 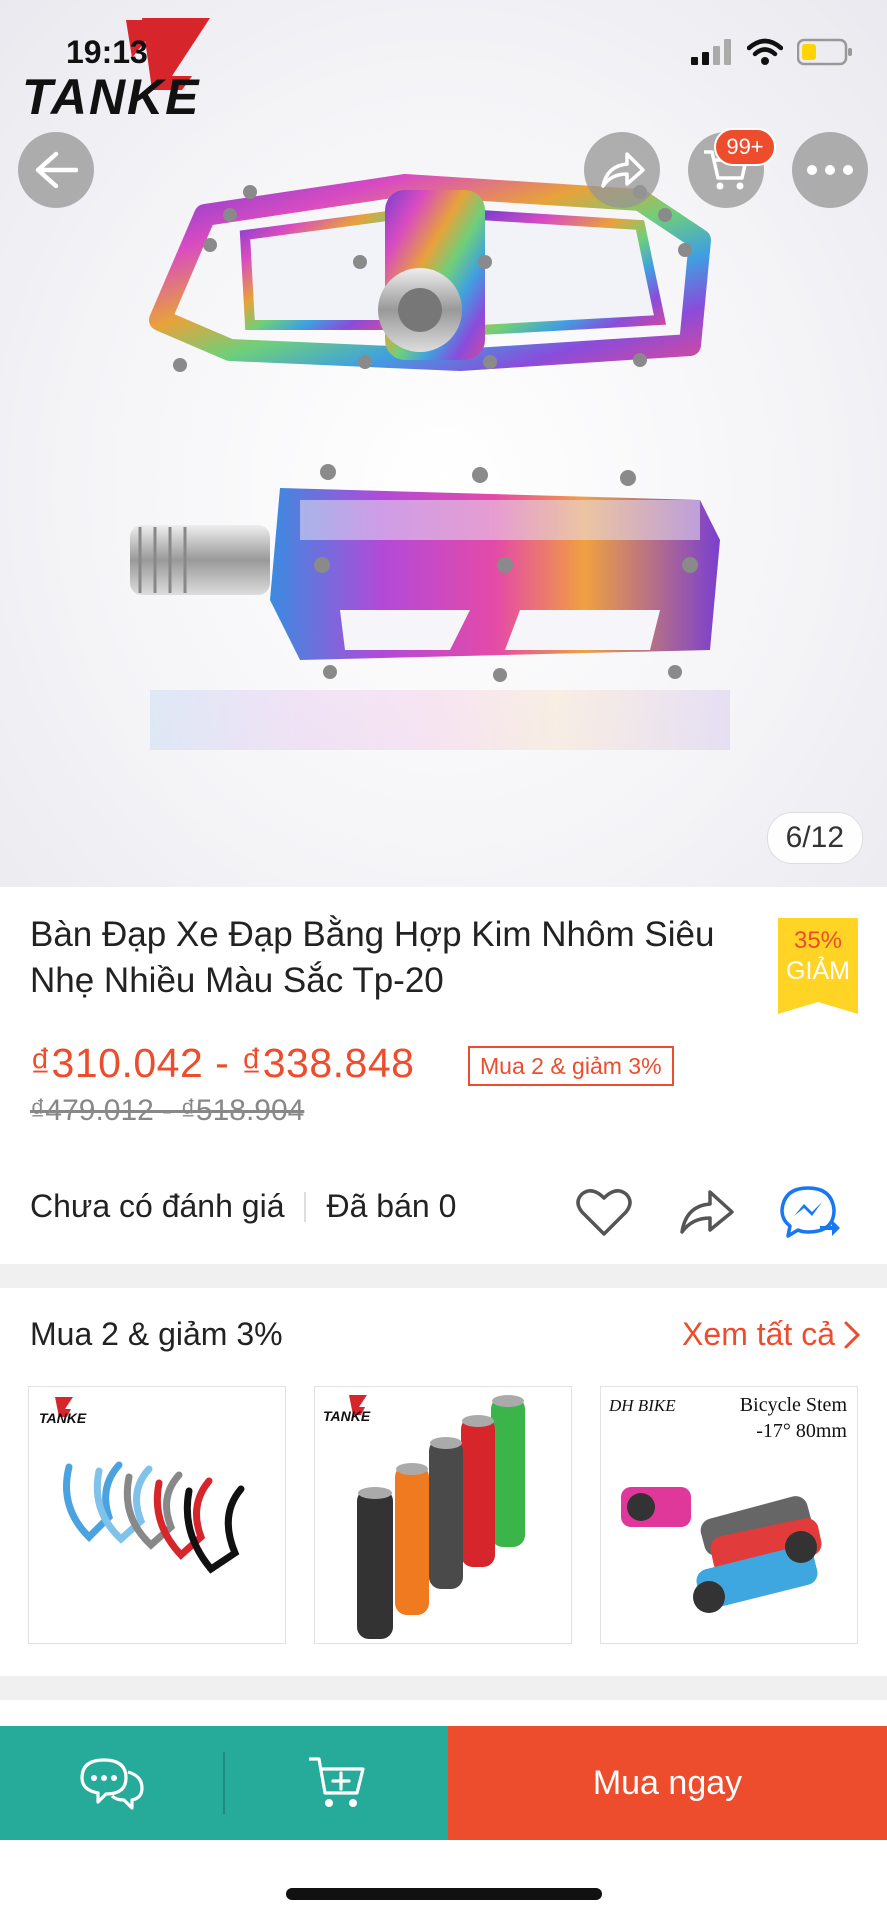 I want to click on brand-logo: TANKE, so click(x=152, y=71).